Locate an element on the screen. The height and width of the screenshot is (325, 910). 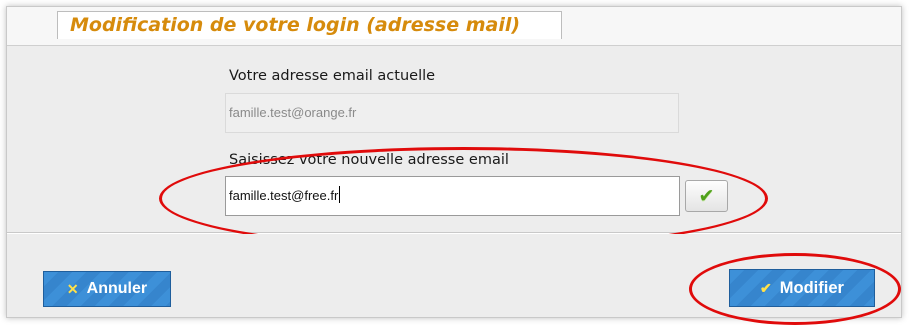
current-email-label: Votre adresse email actuelle is located at coordinates (332, 76).